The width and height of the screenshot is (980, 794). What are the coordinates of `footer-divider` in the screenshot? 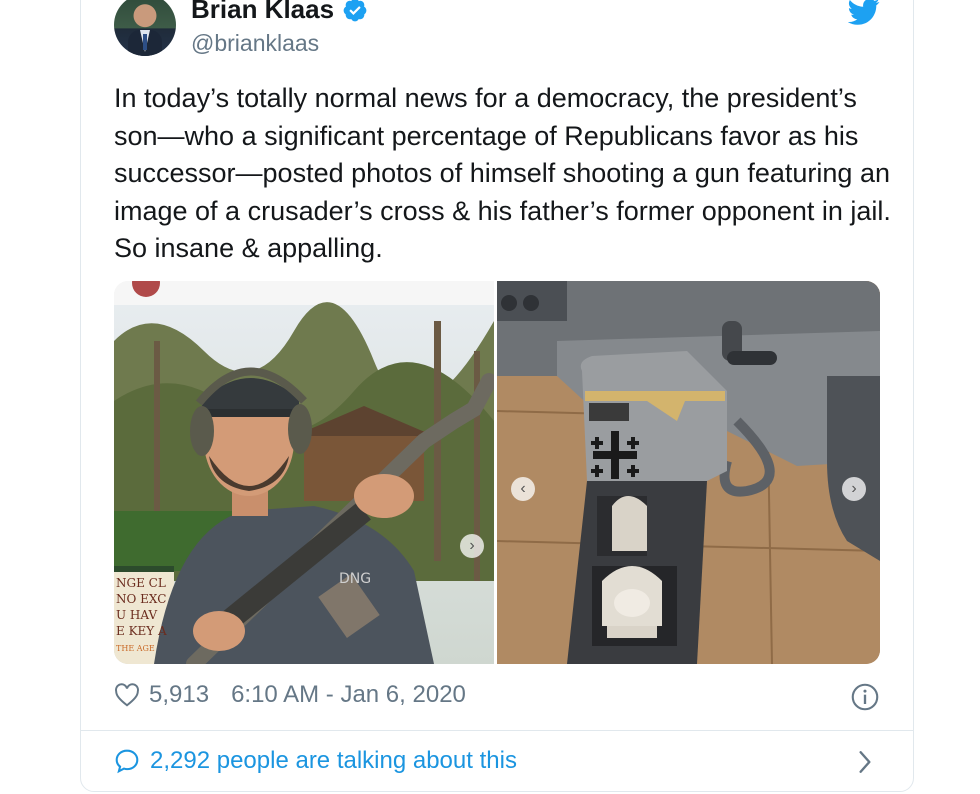 It's located at (497, 730).